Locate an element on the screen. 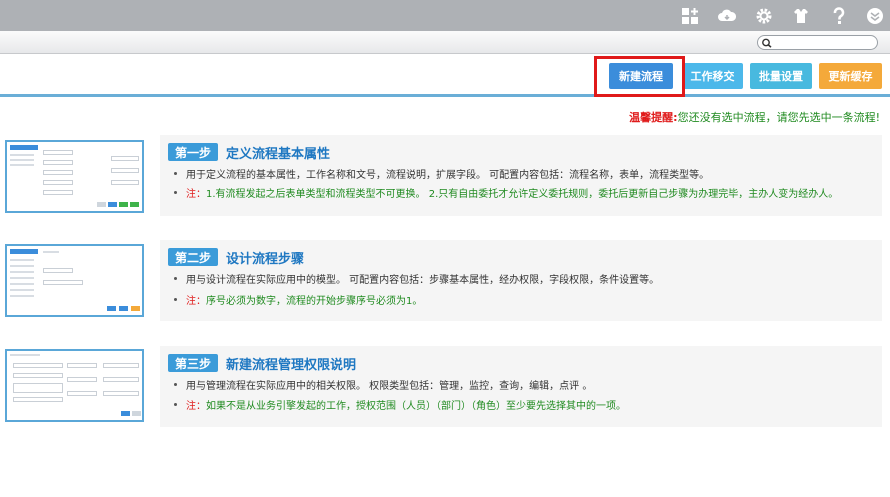 The width and height of the screenshot is (890, 497). step1-thumbnail is located at coordinates (74, 176).